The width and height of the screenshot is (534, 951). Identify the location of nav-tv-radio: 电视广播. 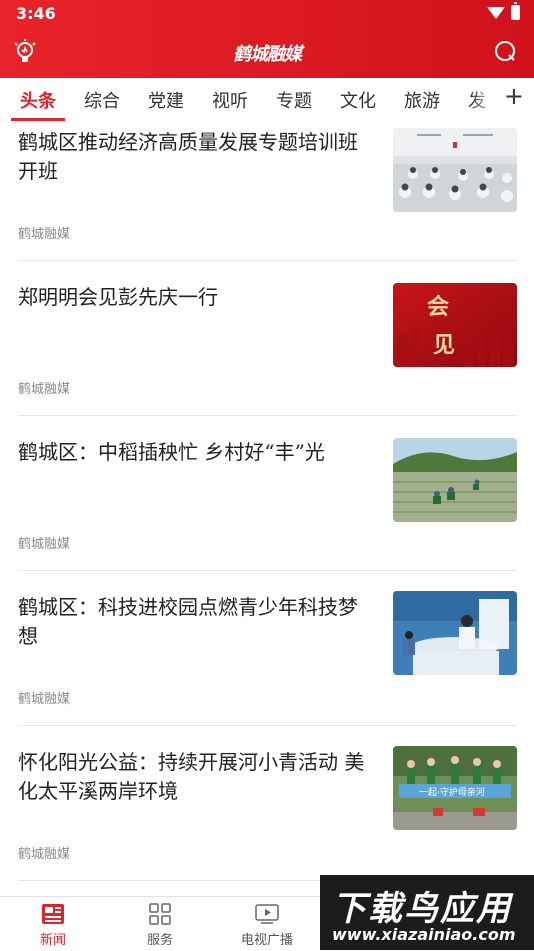
(267, 924).